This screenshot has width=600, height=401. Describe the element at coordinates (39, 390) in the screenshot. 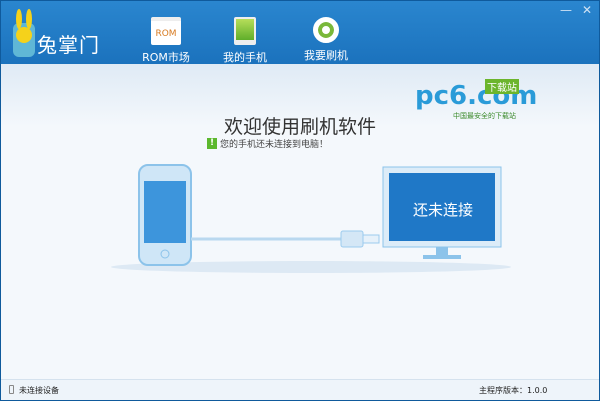

I see `device-status: 未连接设备` at that location.